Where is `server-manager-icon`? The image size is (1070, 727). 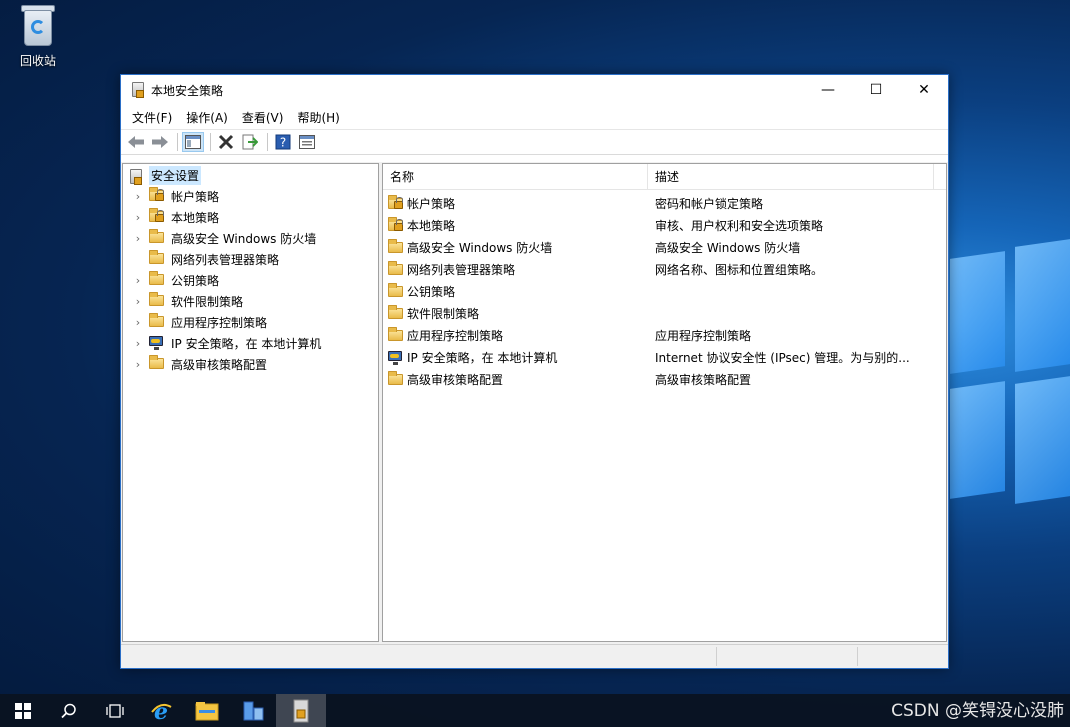 server-manager-icon is located at coordinates (253, 710).